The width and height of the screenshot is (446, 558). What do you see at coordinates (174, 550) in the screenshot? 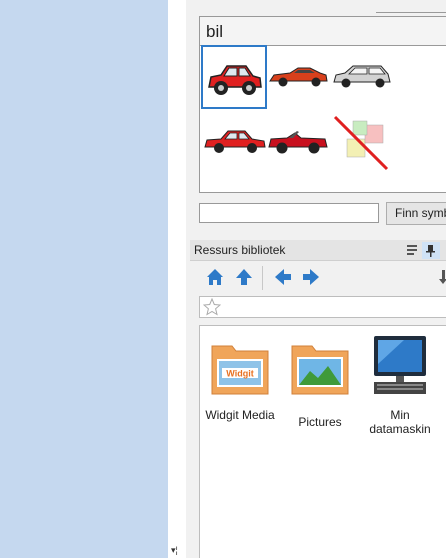
I see `resize-marker-icon: ▾¦` at bounding box center [174, 550].